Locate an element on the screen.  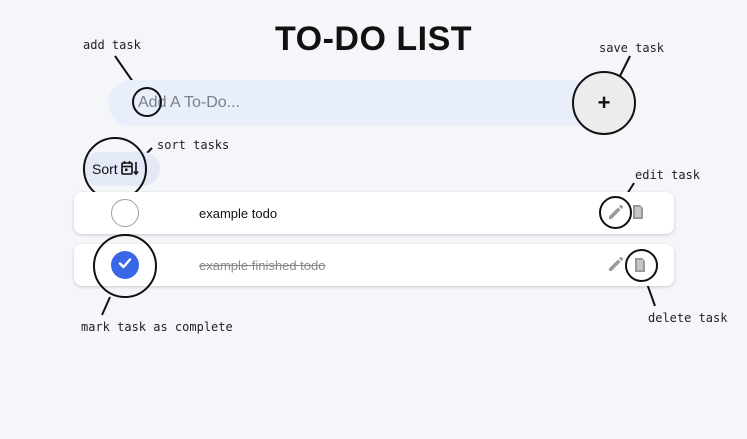
annotation-delete-task: delete task is located at coordinates (688, 318).